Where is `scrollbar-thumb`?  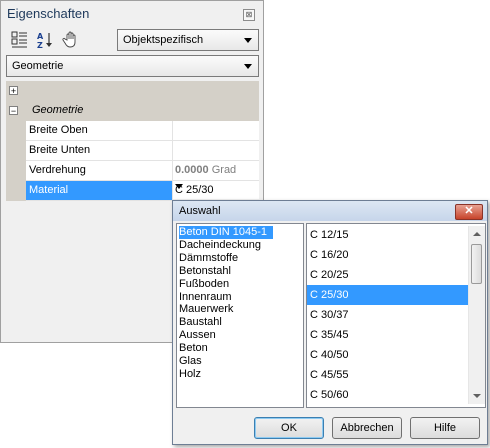
scrollbar-thumb is located at coordinates (476, 264).